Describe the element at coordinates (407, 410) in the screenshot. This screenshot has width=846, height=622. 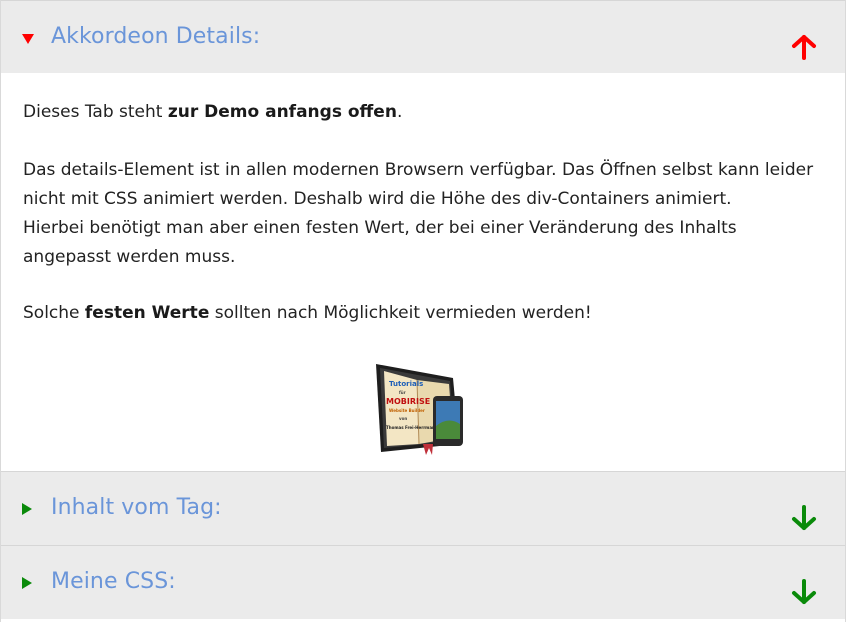
I see `svg-text: Website Builder` at that location.